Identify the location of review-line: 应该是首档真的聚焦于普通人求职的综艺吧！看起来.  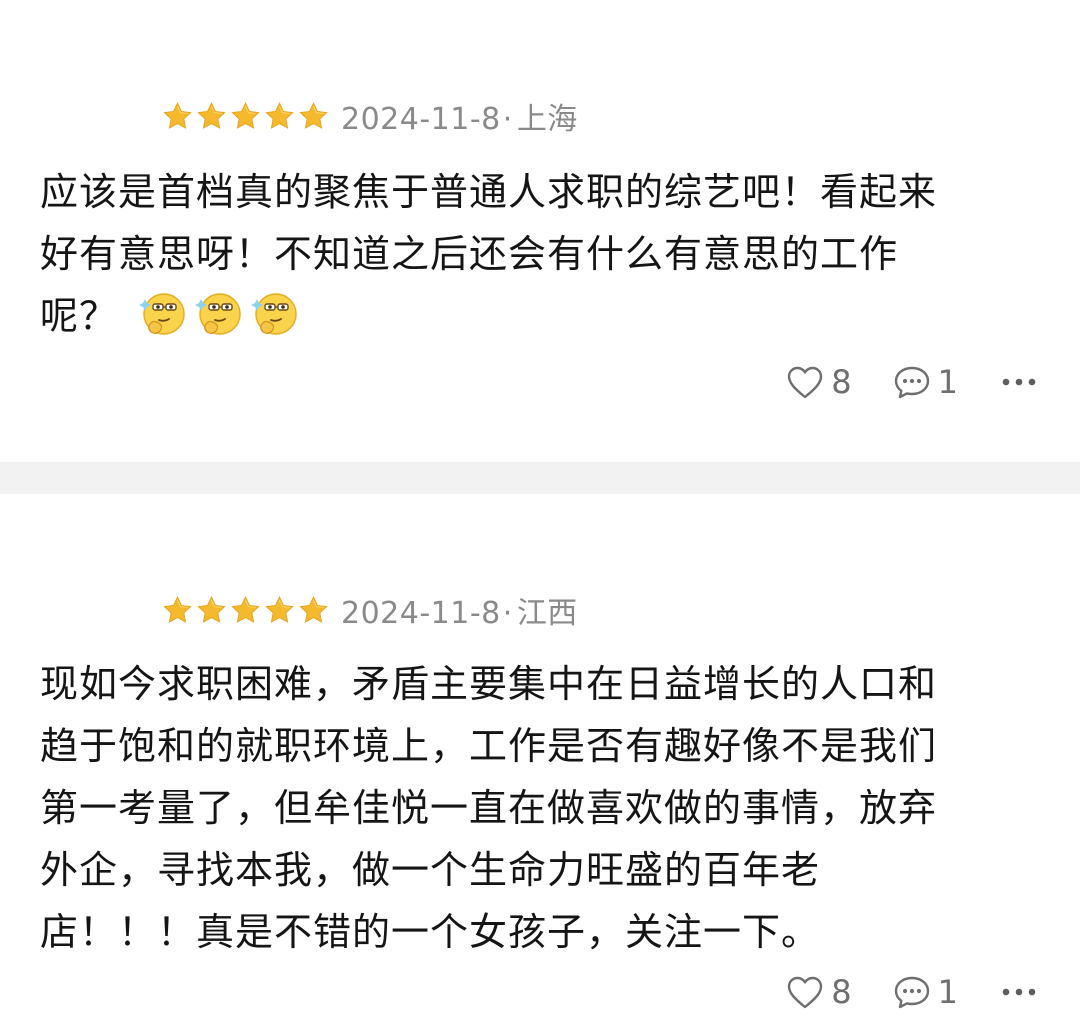
(489, 192).